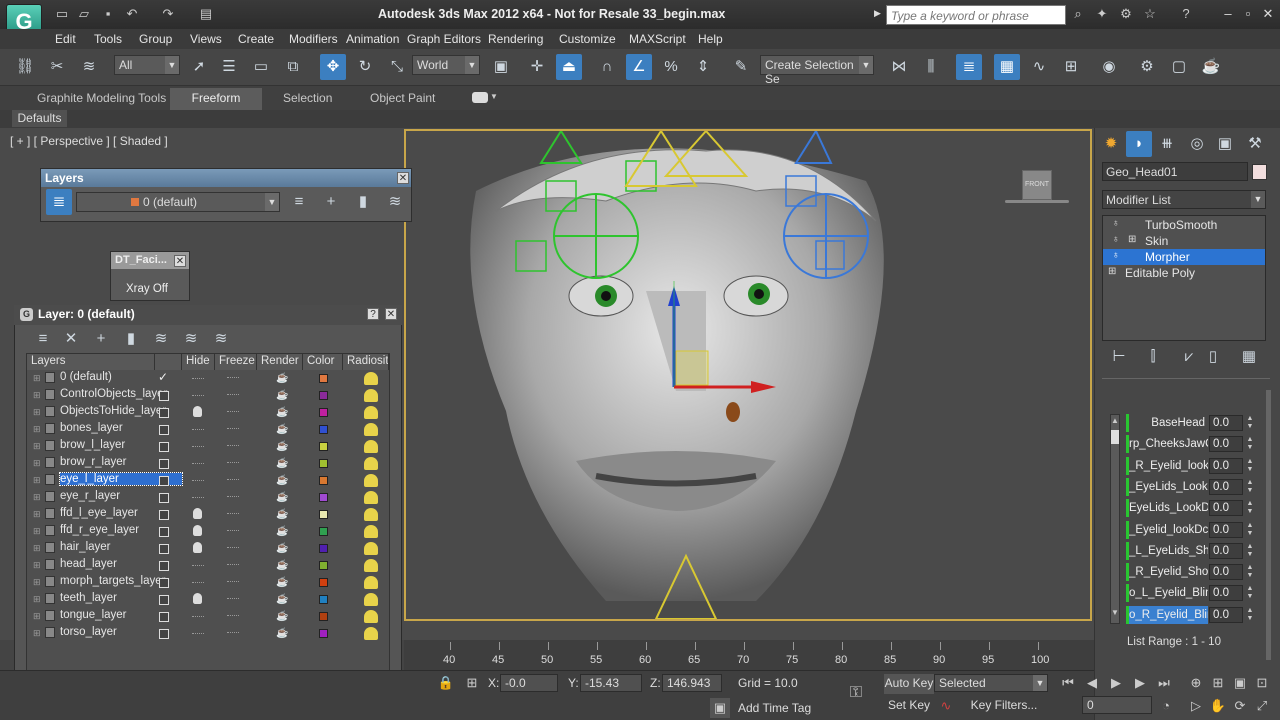 This screenshot has height=720, width=1280. I want to click on morph-channel-name: o_R_Eyelid_Blin, so click(1167, 614).